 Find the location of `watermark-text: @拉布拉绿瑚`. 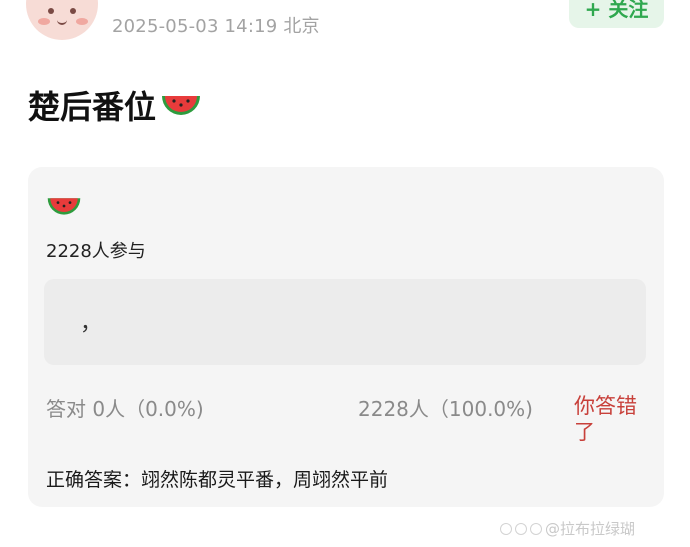

watermark-text: @拉布拉绿瑚 is located at coordinates (590, 529).